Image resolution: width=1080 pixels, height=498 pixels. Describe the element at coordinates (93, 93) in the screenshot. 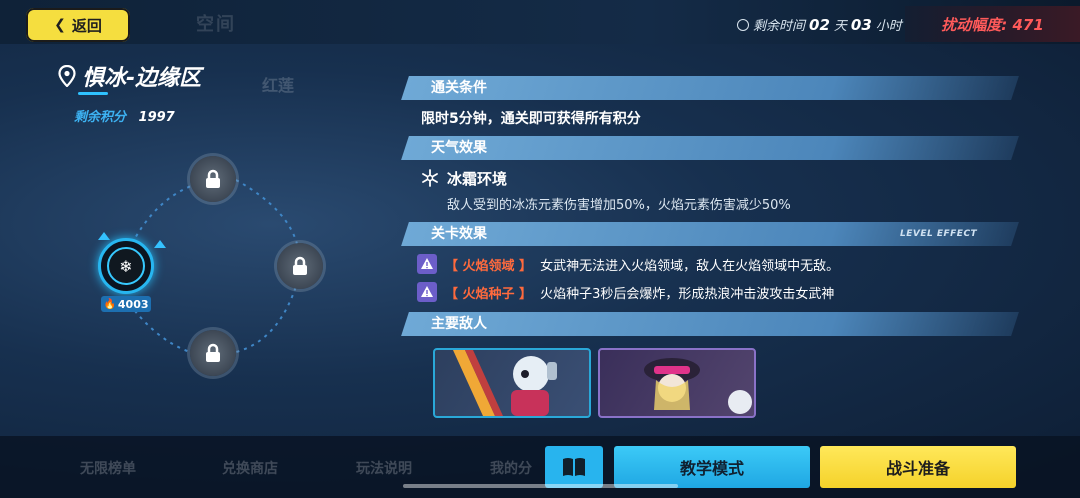

I see `title-underline` at that location.